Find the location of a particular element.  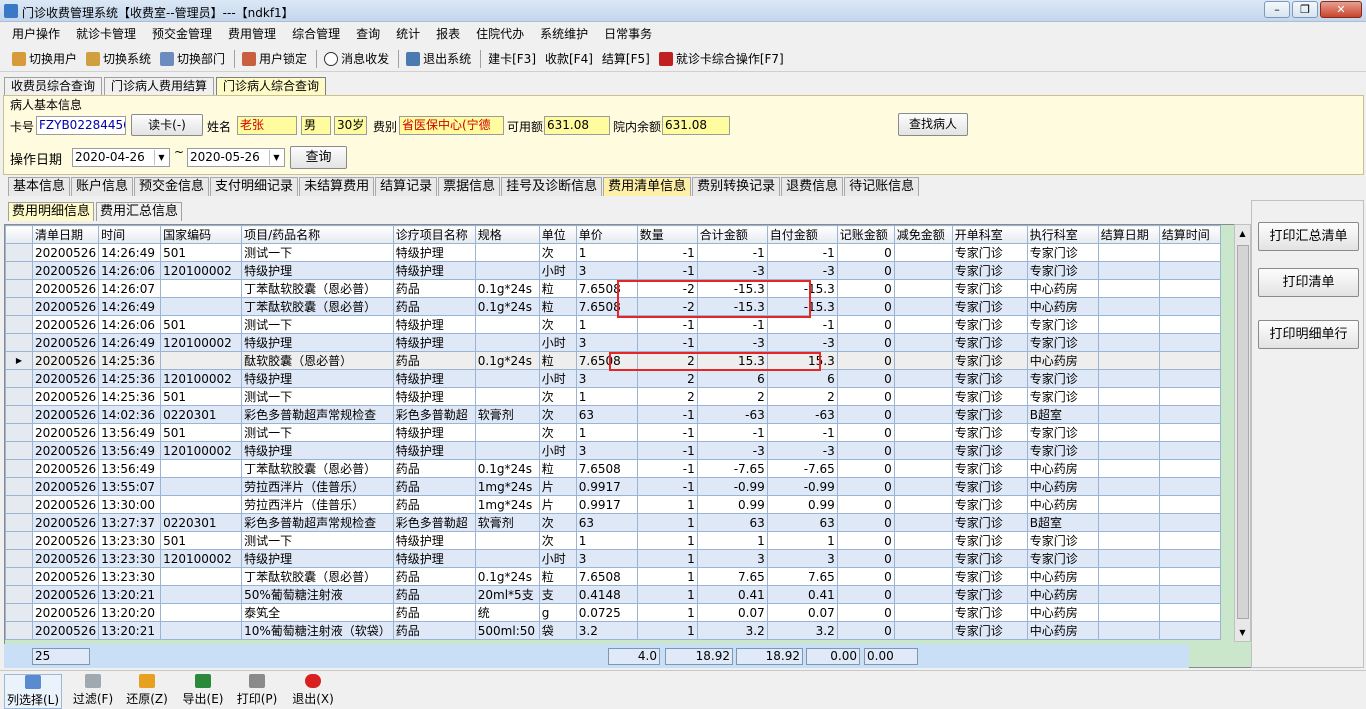

minimize-button: – is located at coordinates (1277, 9).